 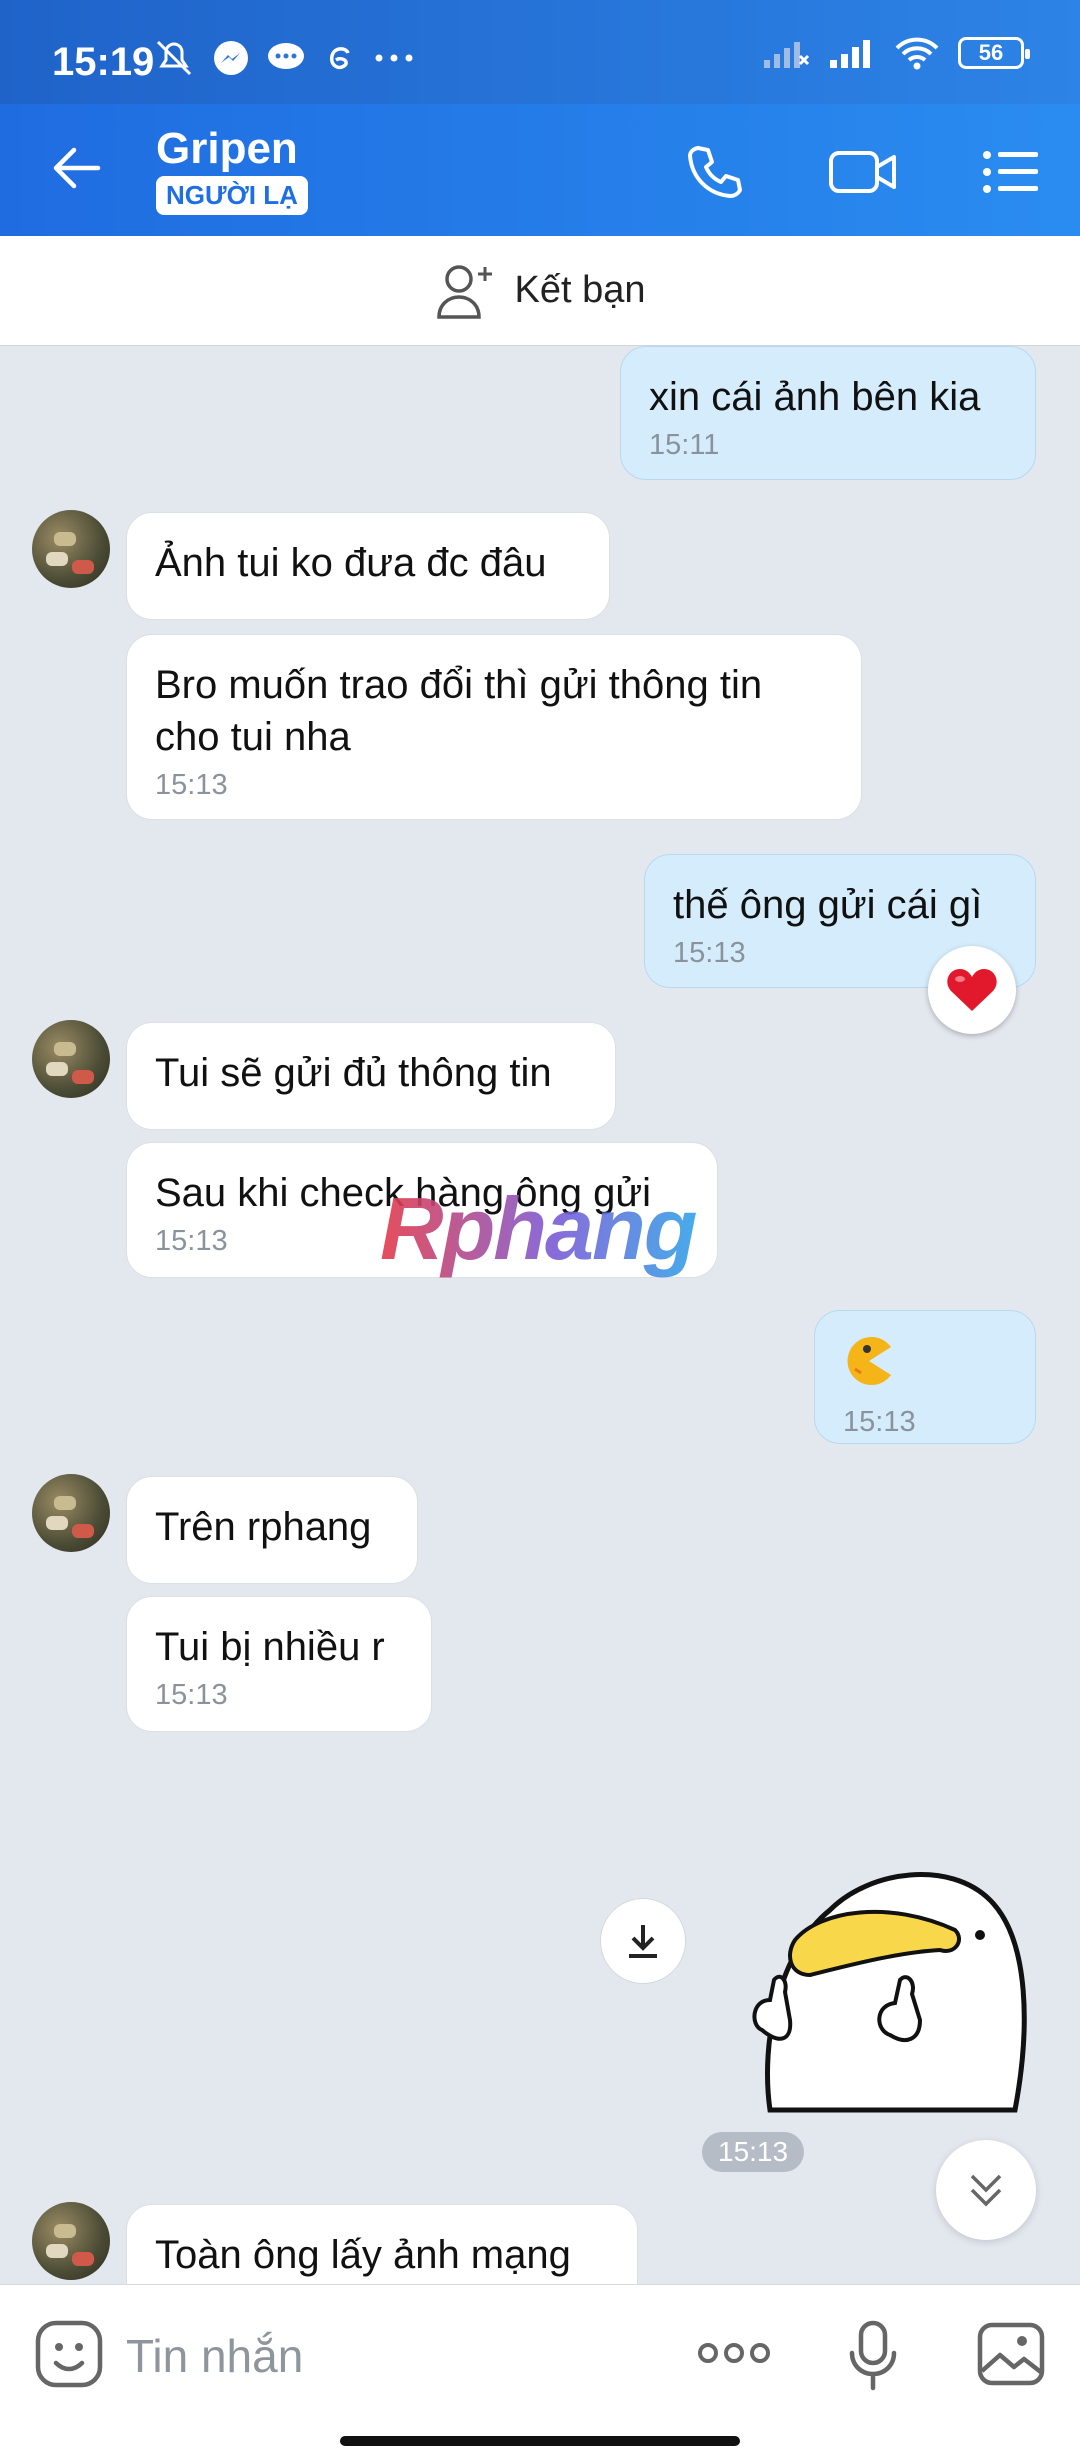 I want to click on message-text: thế ông gửi cái gì, so click(x=828, y=905).